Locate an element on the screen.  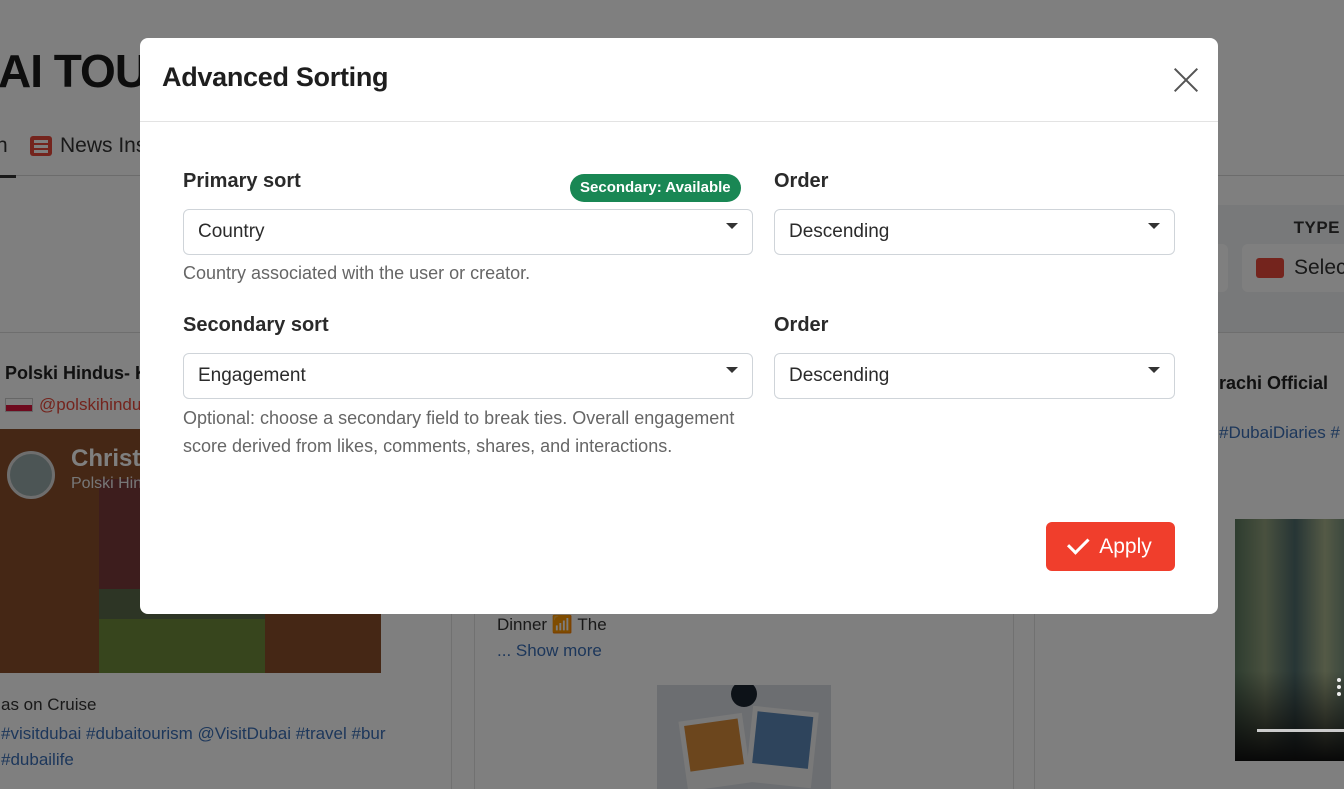
primary-sort-value: Country is located at coordinates (231, 231).